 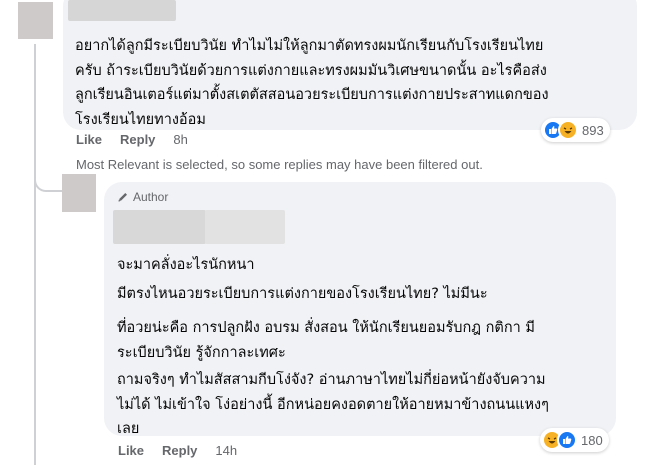 I want to click on reply-line: เลย, so click(x=128, y=429).